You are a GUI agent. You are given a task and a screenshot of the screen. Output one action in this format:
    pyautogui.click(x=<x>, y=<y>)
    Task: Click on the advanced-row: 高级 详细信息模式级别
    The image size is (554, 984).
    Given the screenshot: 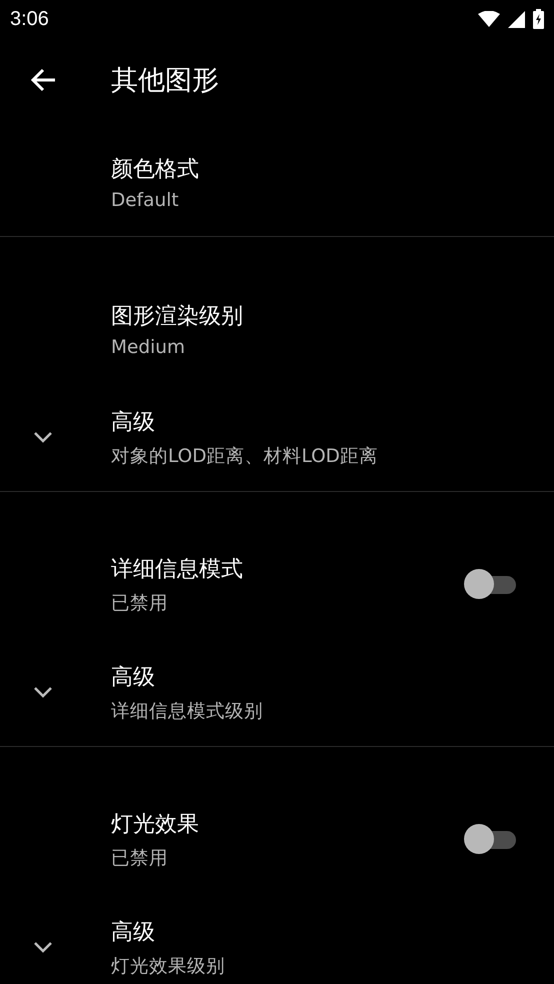 What is the action you would take?
    pyautogui.click(x=277, y=692)
    